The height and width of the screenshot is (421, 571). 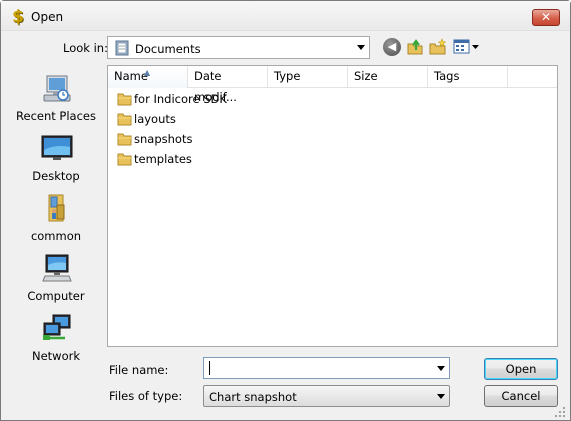 What do you see at coordinates (546, 17) in the screenshot?
I see `close-button: ✕` at bounding box center [546, 17].